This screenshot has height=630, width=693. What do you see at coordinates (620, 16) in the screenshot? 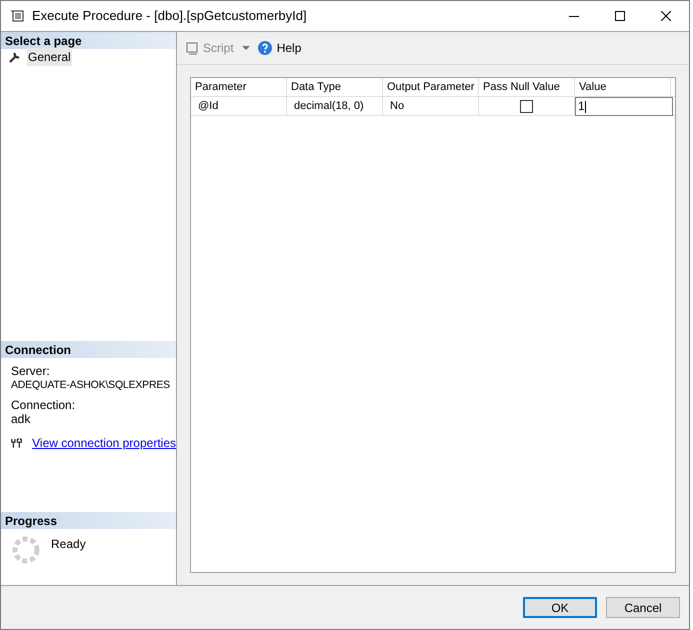
I see `maximize-icon` at bounding box center [620, 16].